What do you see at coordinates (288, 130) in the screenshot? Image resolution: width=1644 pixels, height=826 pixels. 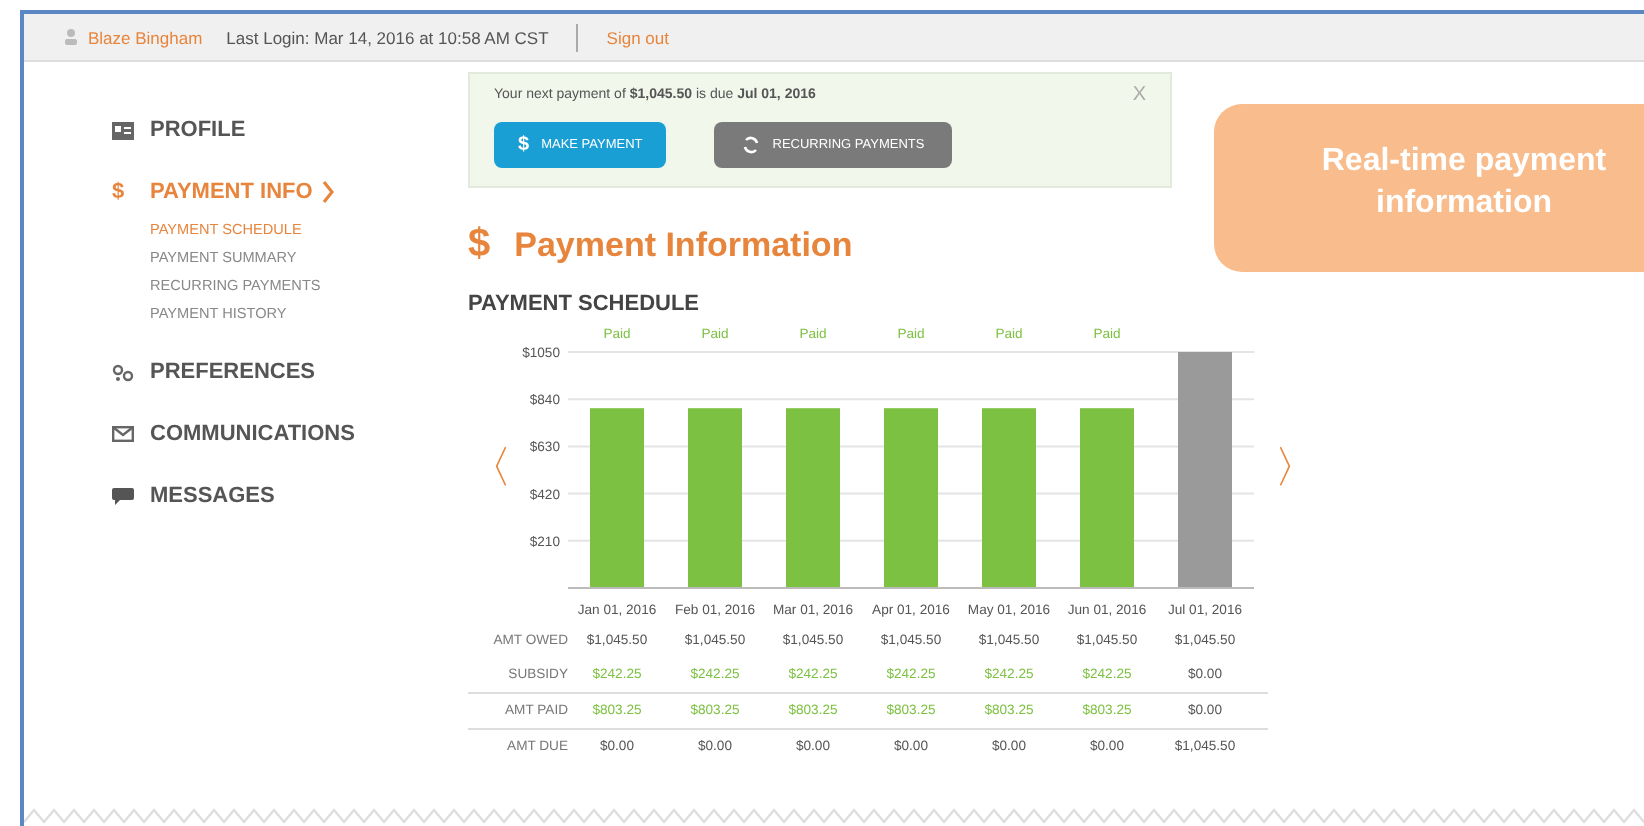 I see `sidebar-item: PROFILE` at bounding box center [288, 130].